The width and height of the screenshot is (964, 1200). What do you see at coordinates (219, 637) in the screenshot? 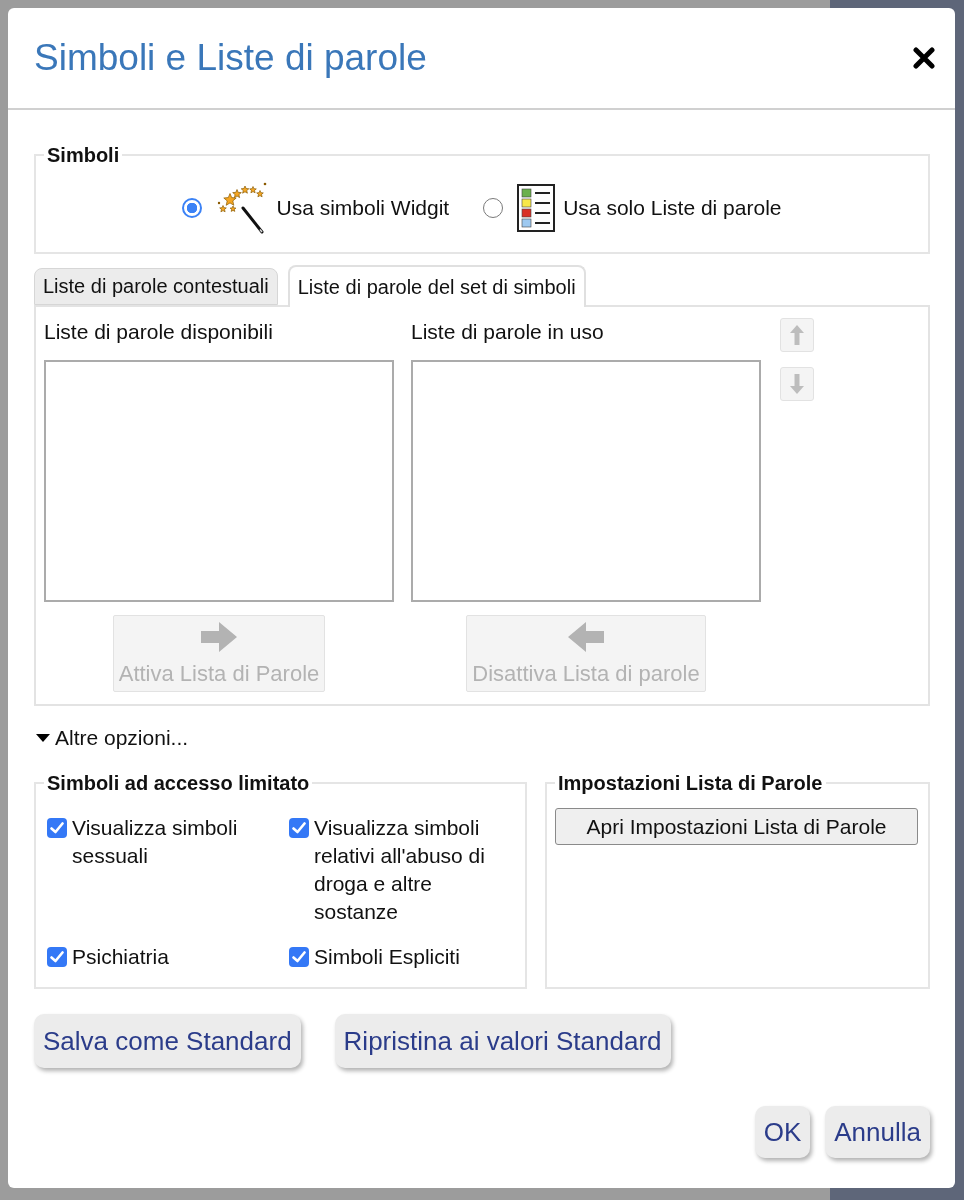
I see `arrow-right-icon` at bounding box center [219, 637].